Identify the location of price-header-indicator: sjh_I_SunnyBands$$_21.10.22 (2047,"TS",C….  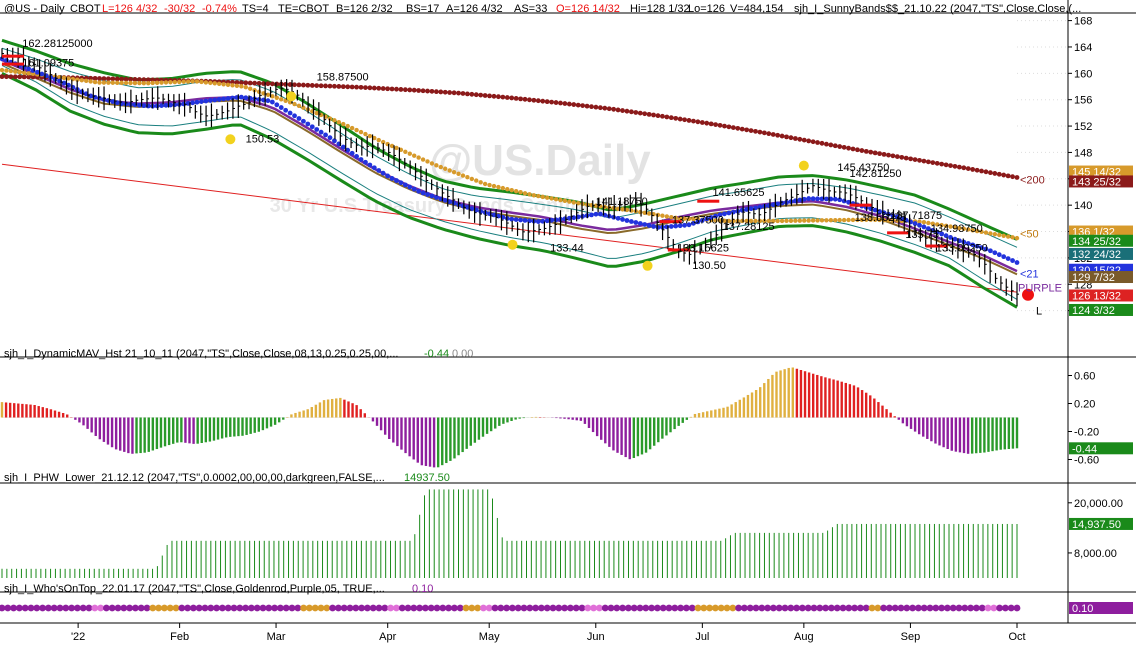
(937, 9).